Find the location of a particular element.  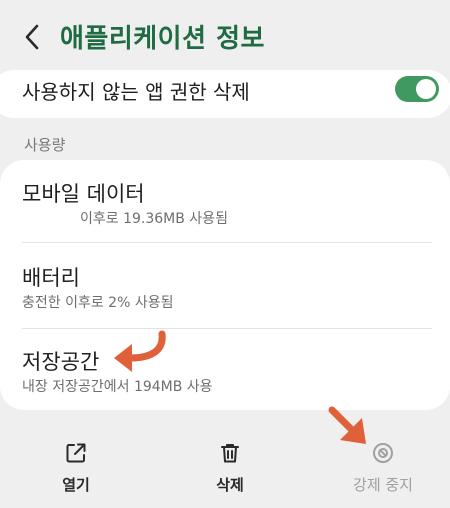

mobile-data-title: 모바일 데이터 is located at coordinates (83, 194).